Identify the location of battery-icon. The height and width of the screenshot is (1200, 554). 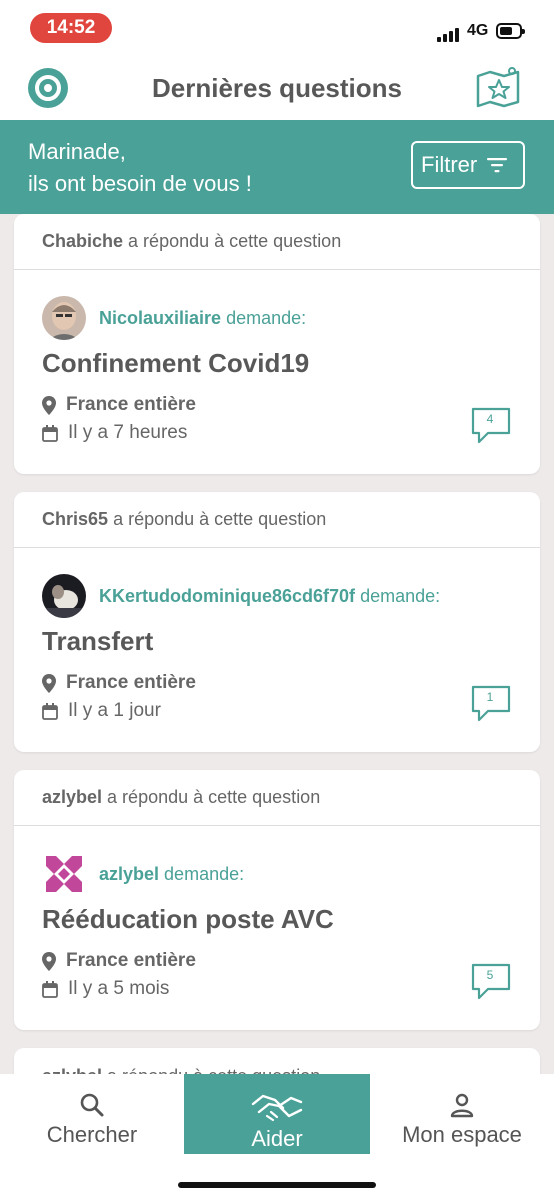
(510, 31).